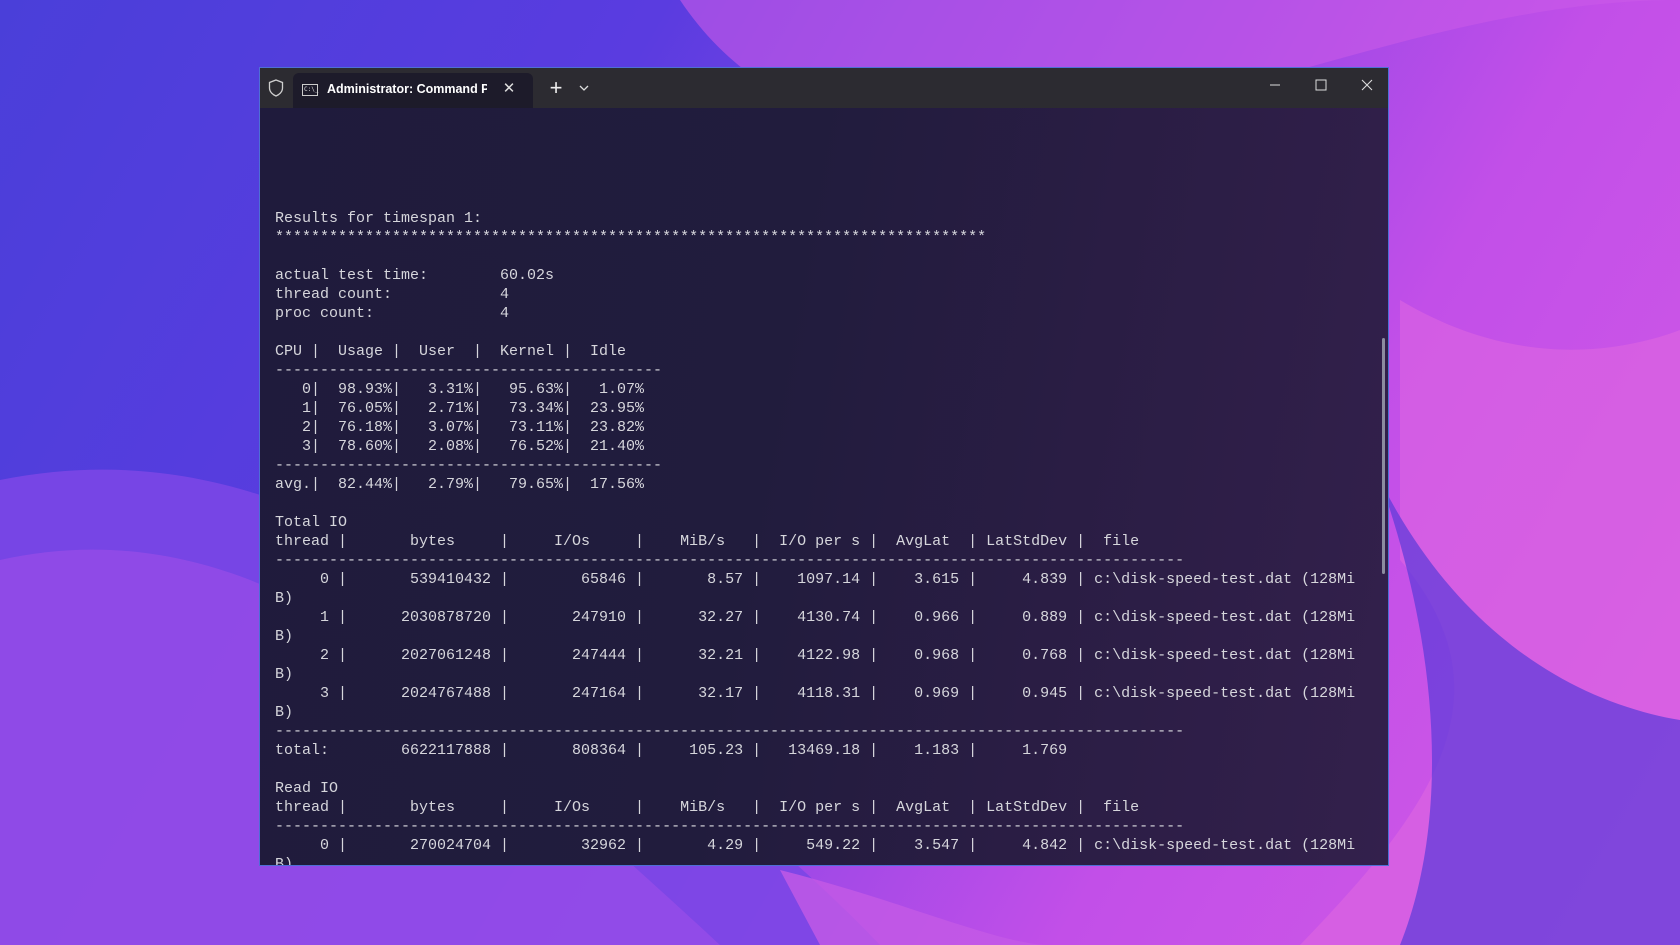  What do you see at coordinates (460, 408) in the screenshot?
I see `cpu-table-row: 1| 76.05%| 2.71%| 73.34%| 23.95%` at bounding box center [460, 408].